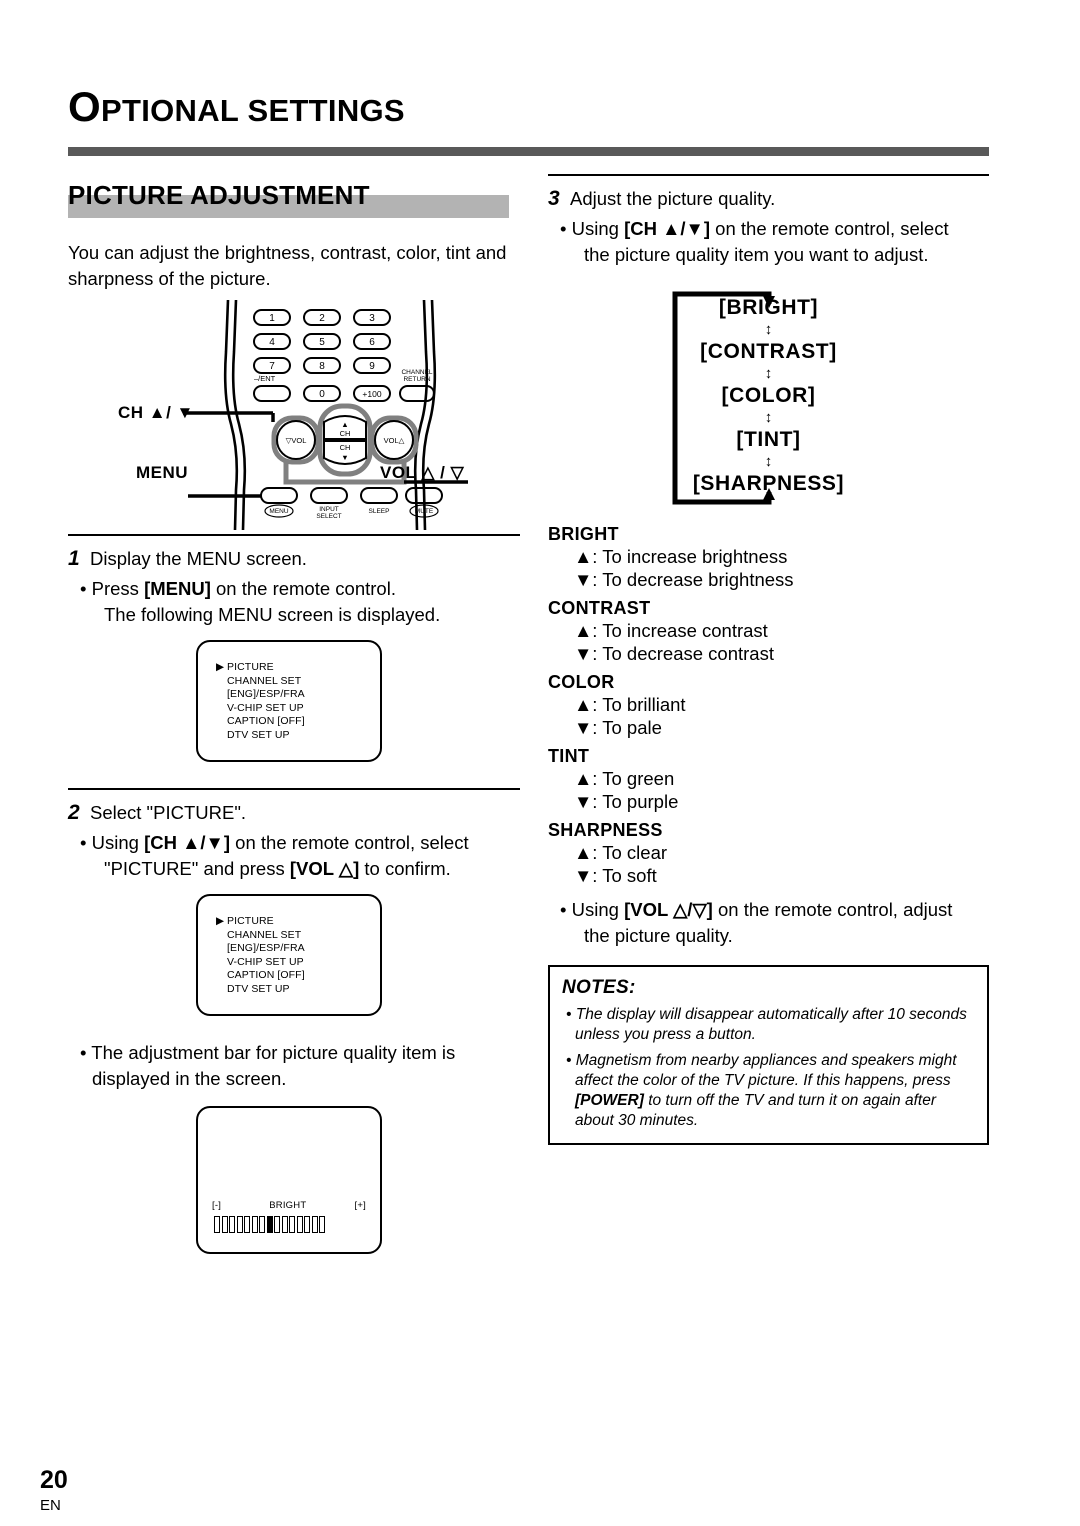 The image size is (1080, 1526). What do you see at coordinates (322, 394) in the screenshot?
I see `svg-text: 0` at bounding box center [322, 394].